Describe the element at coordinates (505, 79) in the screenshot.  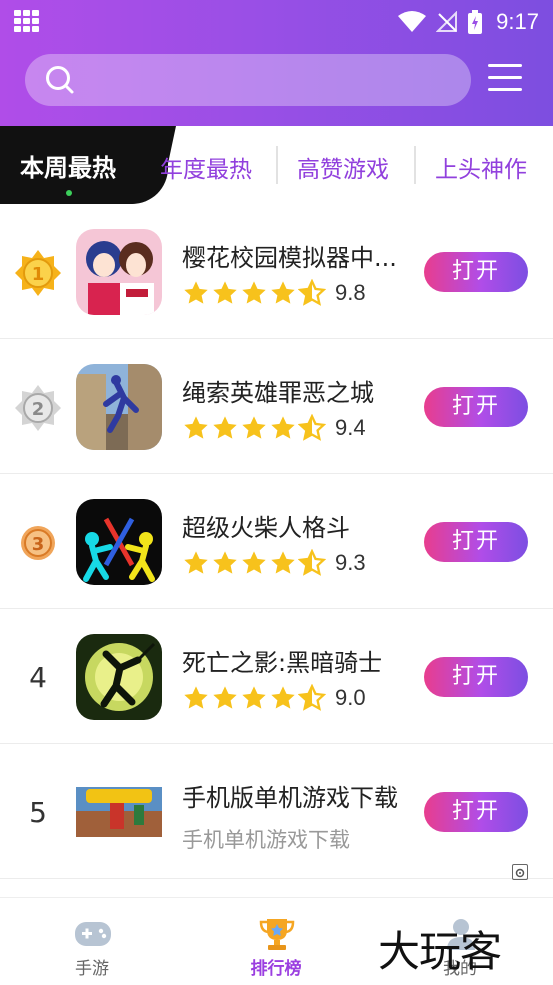
I see `menu-icon` at that location.